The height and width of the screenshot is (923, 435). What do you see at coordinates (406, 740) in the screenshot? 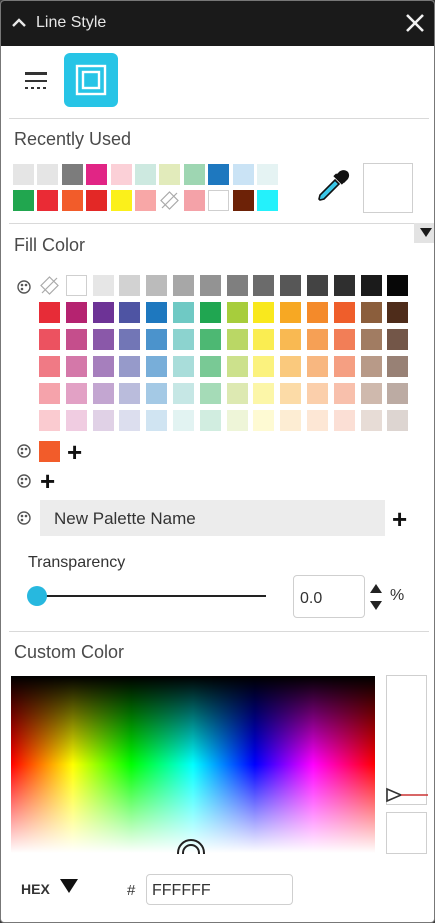
I see `brightness-slider` at bounding box center [406, 740].